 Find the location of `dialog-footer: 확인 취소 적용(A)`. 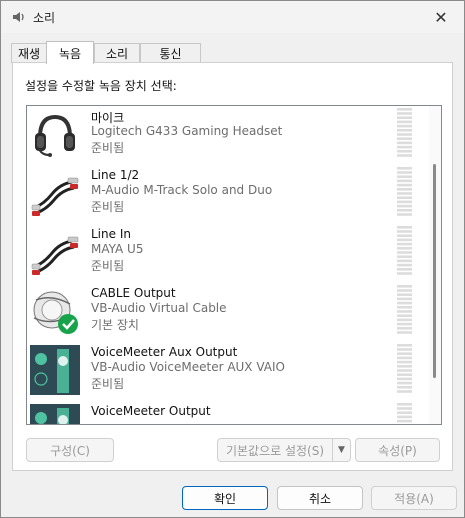

dialog-footer: 확인 취소 적용(A) is located at coordinates (232, 498).